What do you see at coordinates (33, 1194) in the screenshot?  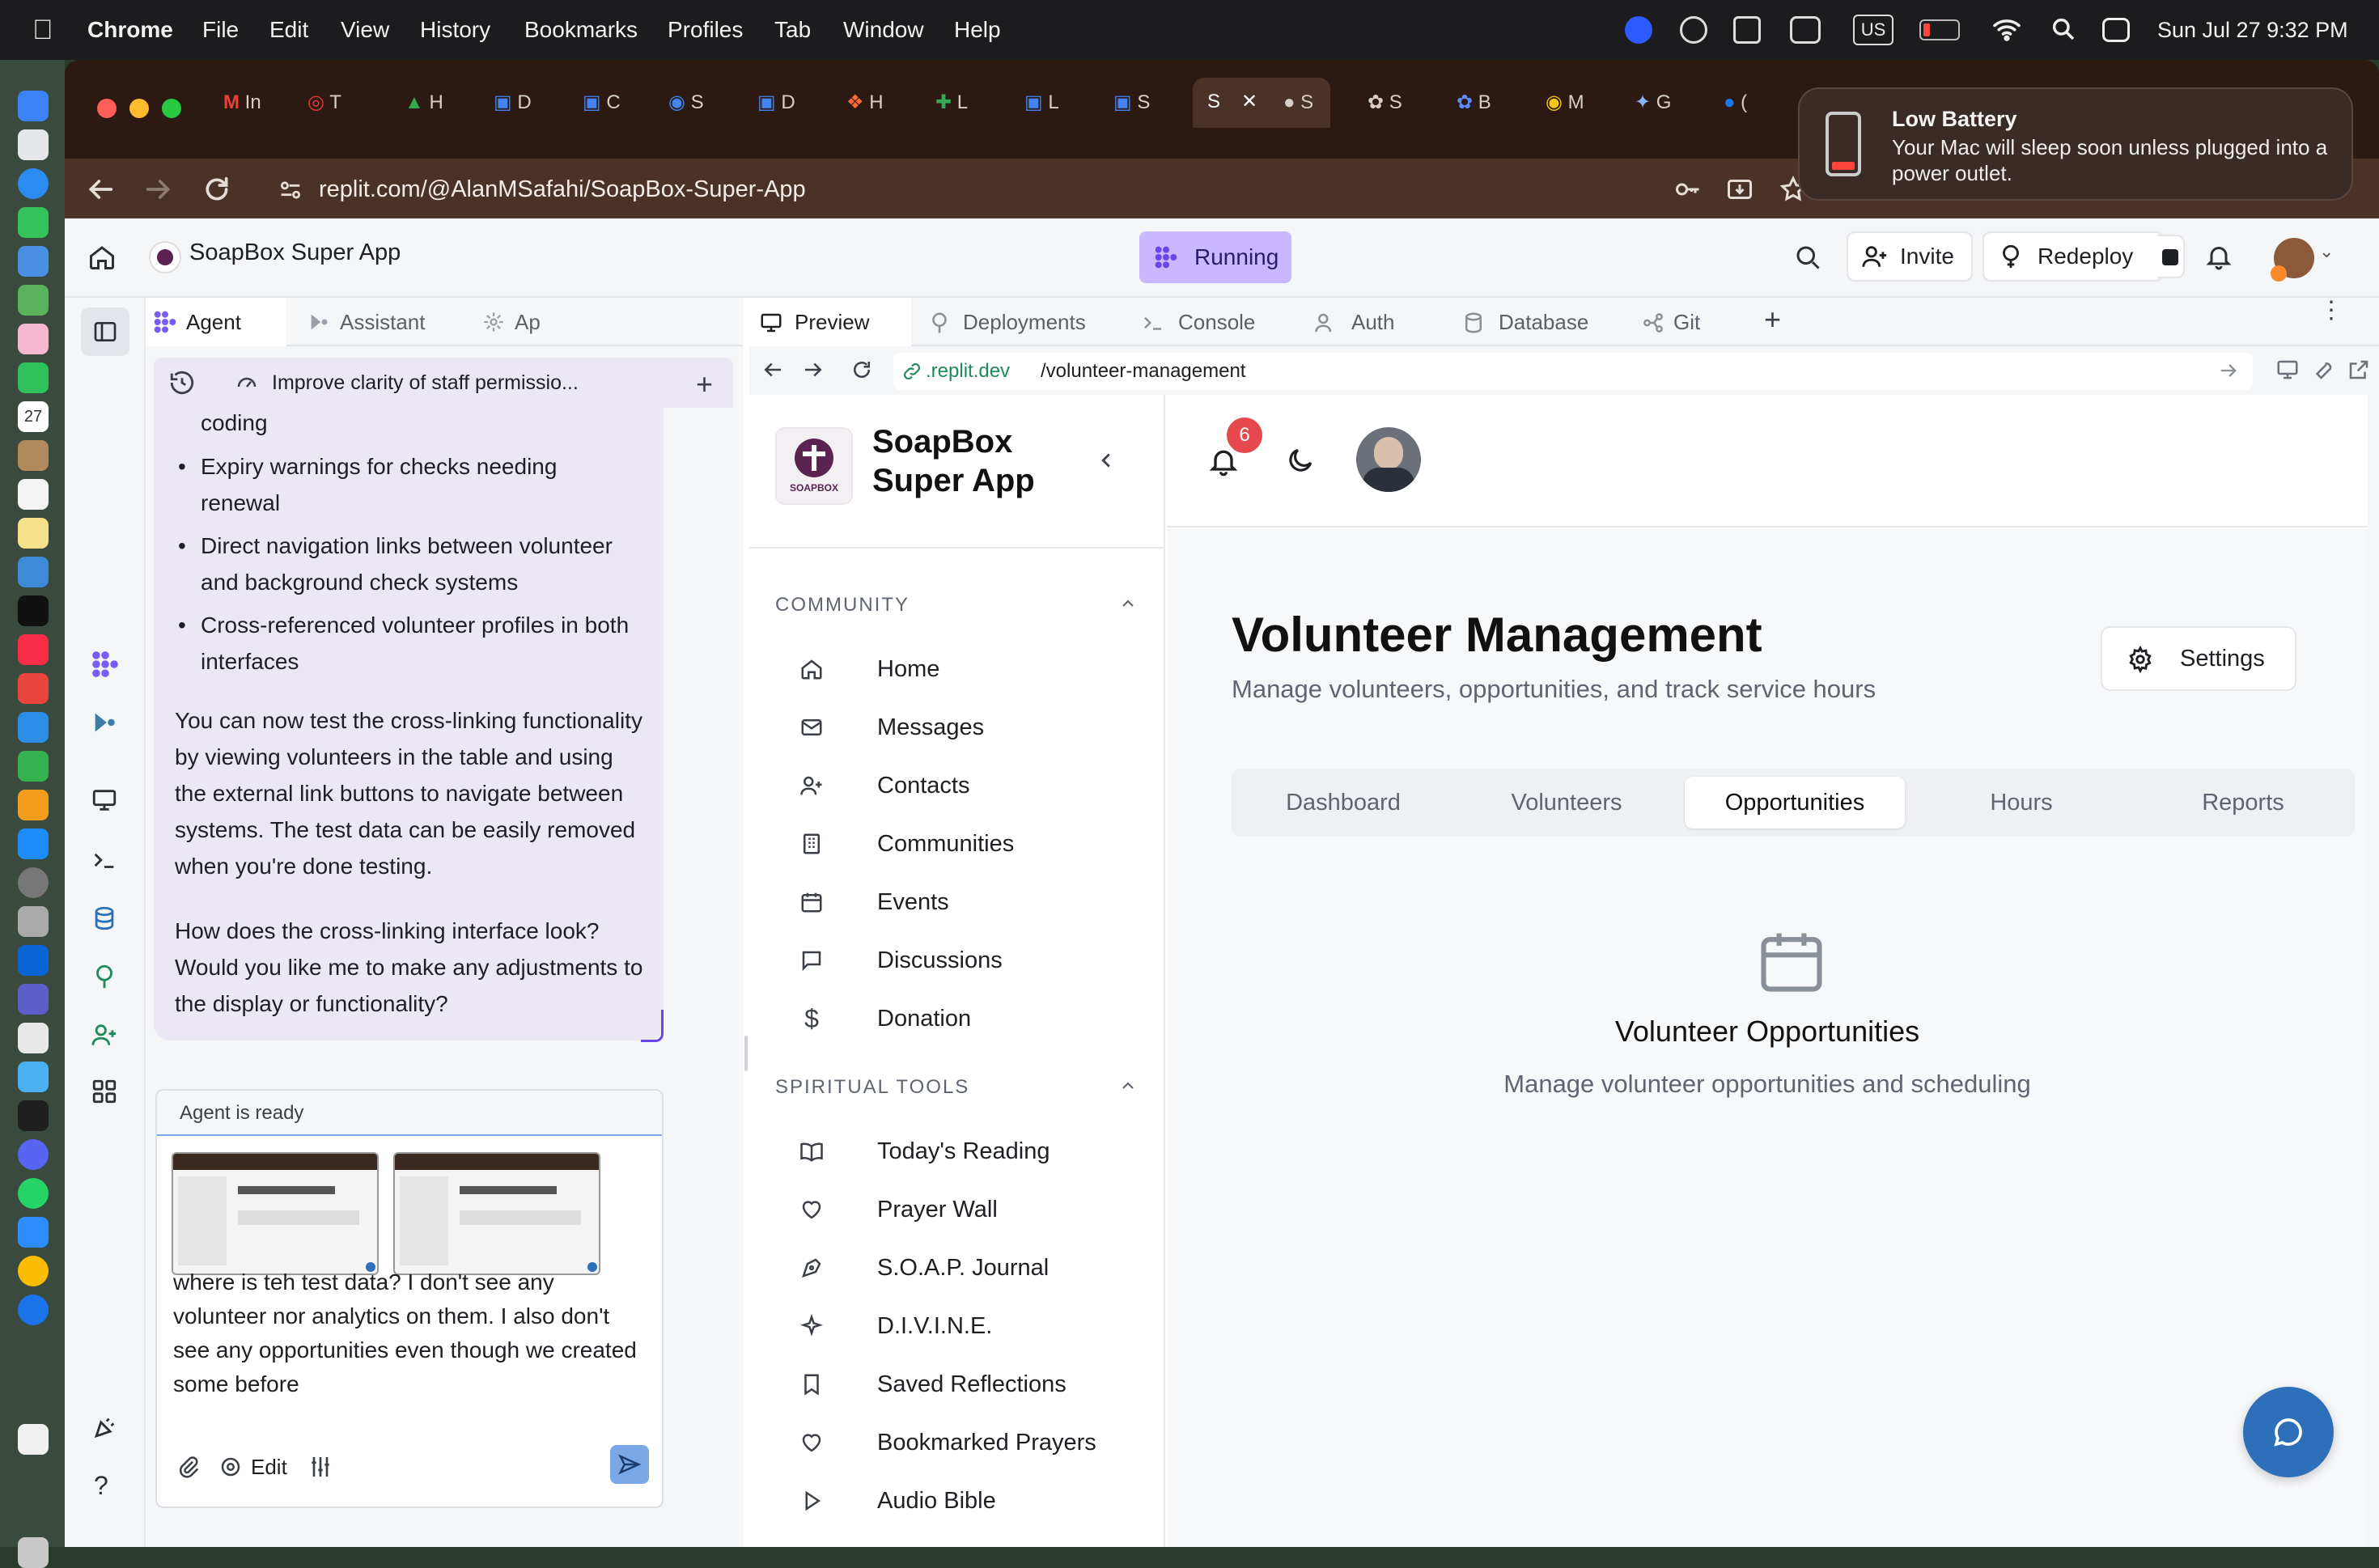 I see `whatsapp-icon` at bounding box center [33, 1194].